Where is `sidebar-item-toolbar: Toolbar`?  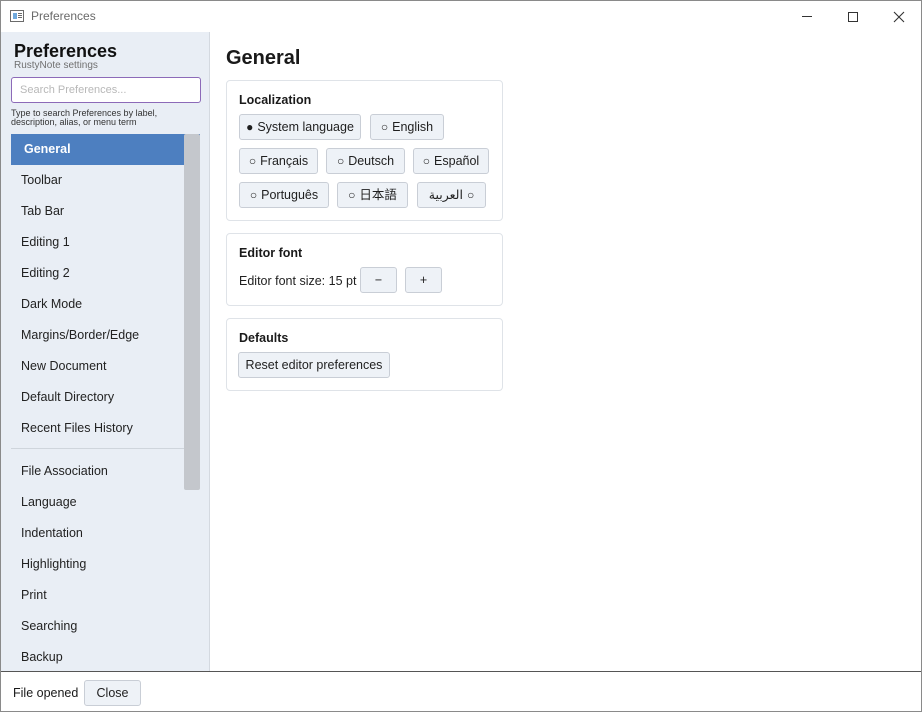
sidebar-item-toolbar: Toolbar is located at coordinates (97, 180).